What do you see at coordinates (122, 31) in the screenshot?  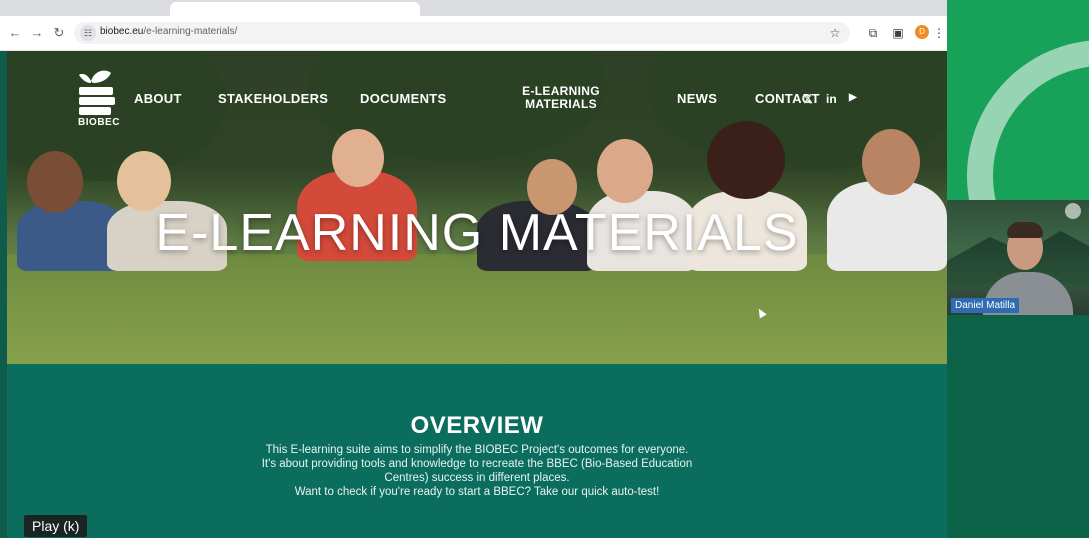 I see `url-host: biobec.eu` at bounding box center [122, 31].